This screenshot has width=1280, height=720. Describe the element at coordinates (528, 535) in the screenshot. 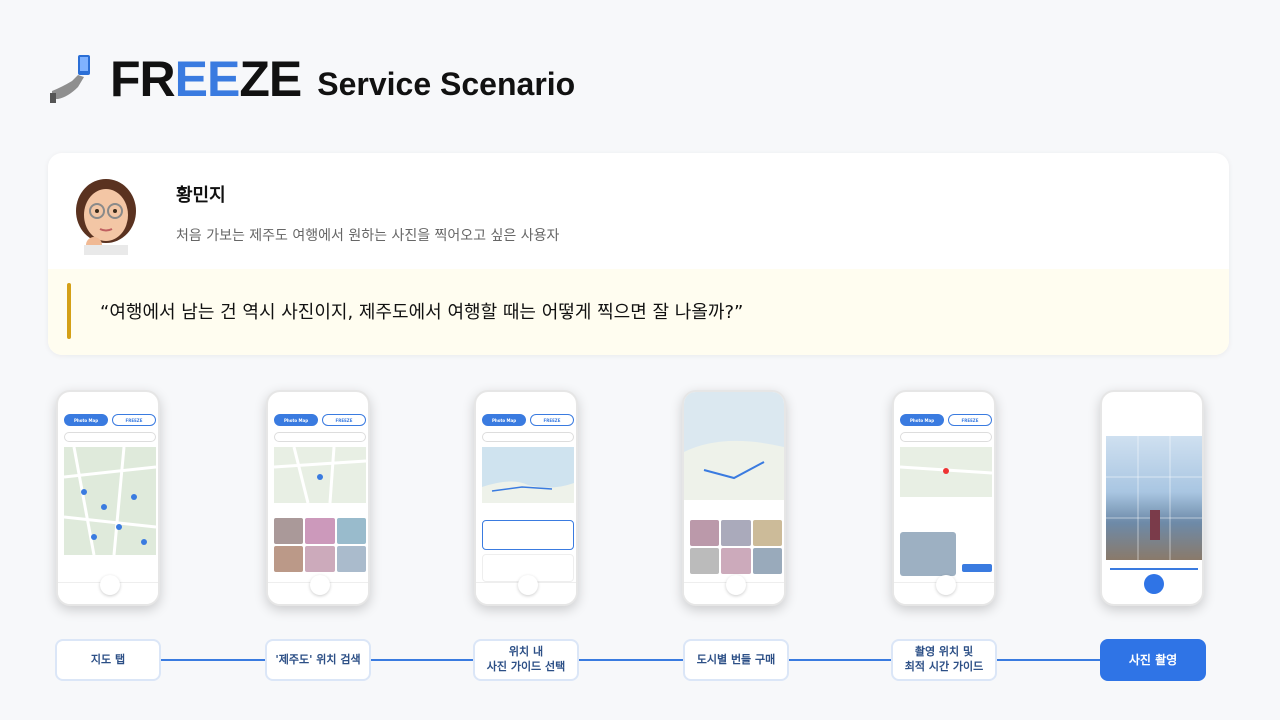

I see `guide-card` at that location.